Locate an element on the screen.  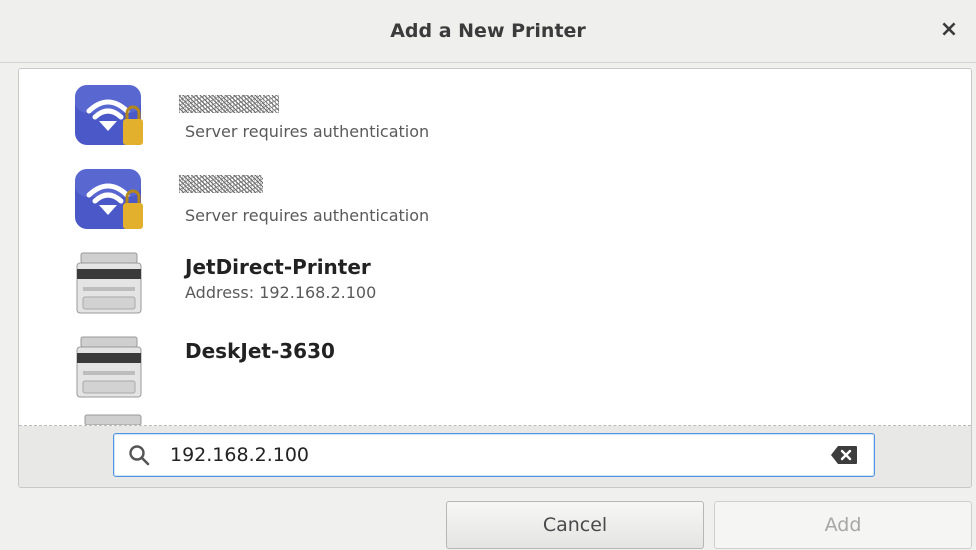
close-button: × is located at coordinates (949, 30).